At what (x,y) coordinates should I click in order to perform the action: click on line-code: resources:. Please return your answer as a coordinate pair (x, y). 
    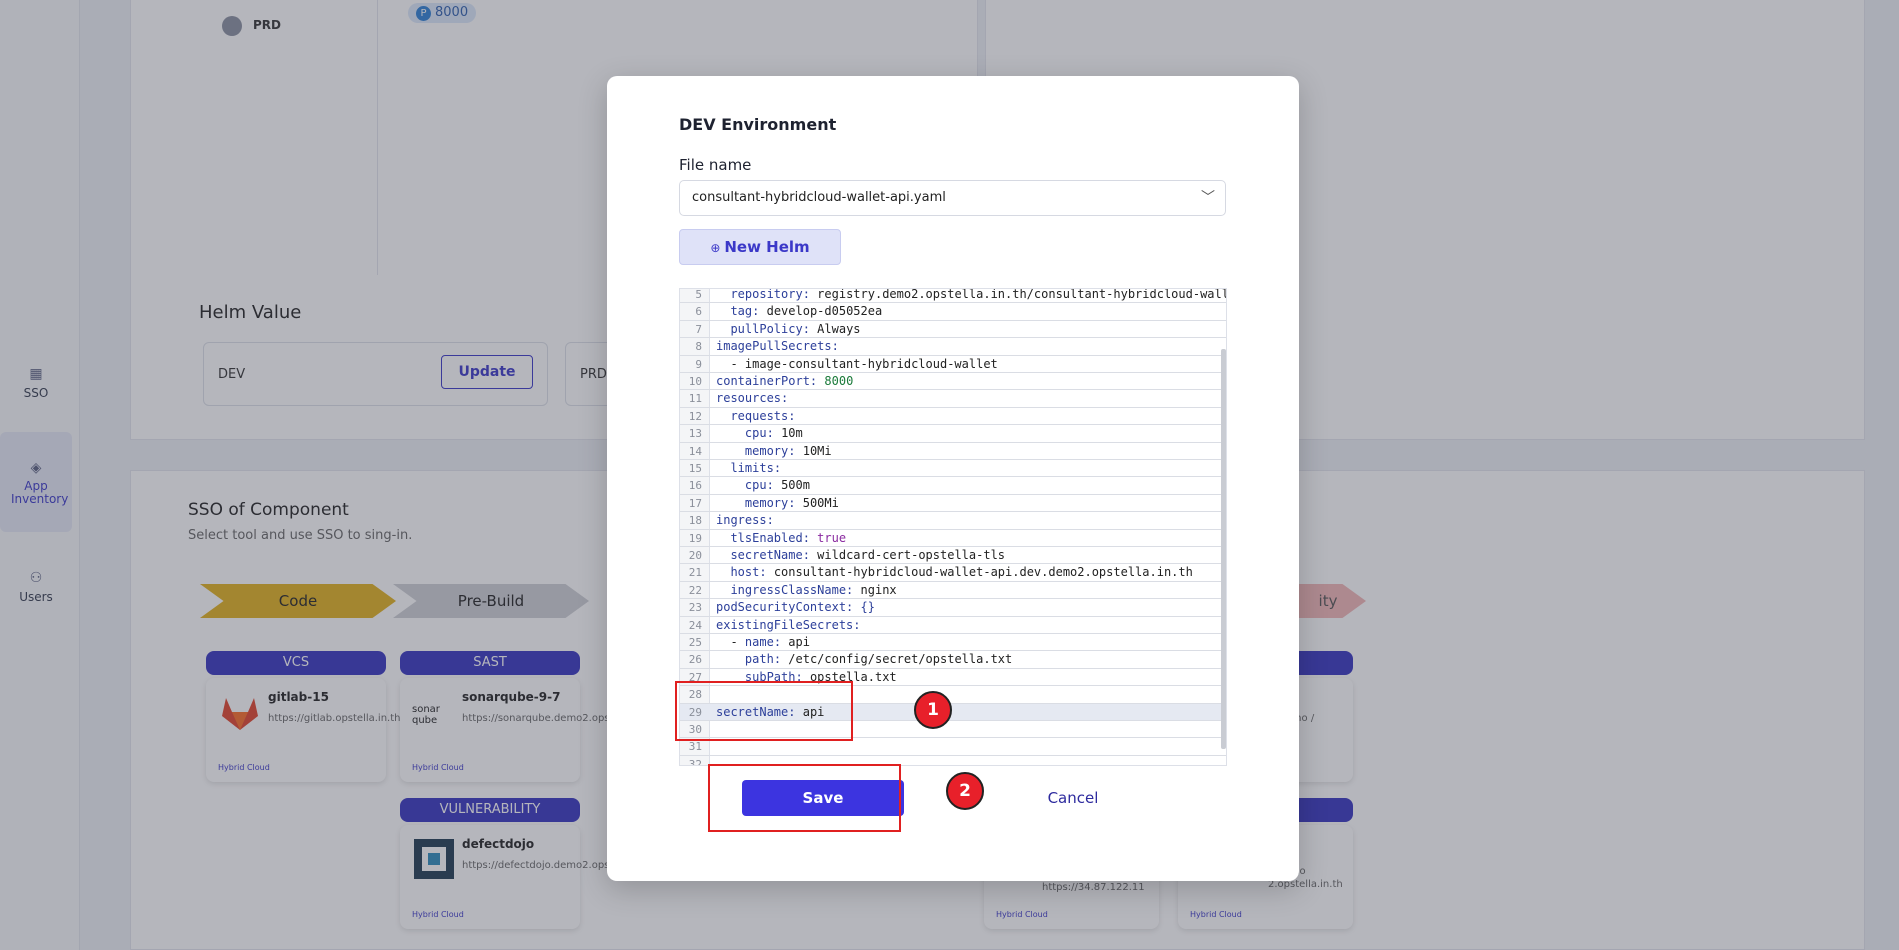
    Looking at the image, I should click on (752, 398).